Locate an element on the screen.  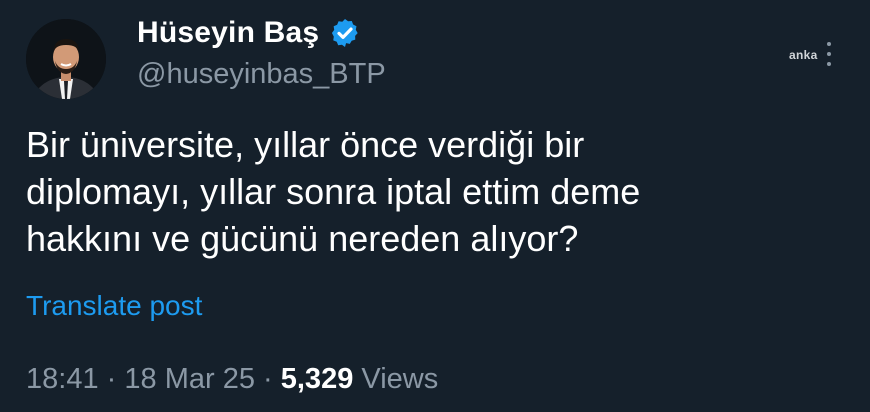
tweet-text-line: diplomayı, yıllar sonra iptal ettim deme is located at coordinates (333, 191).